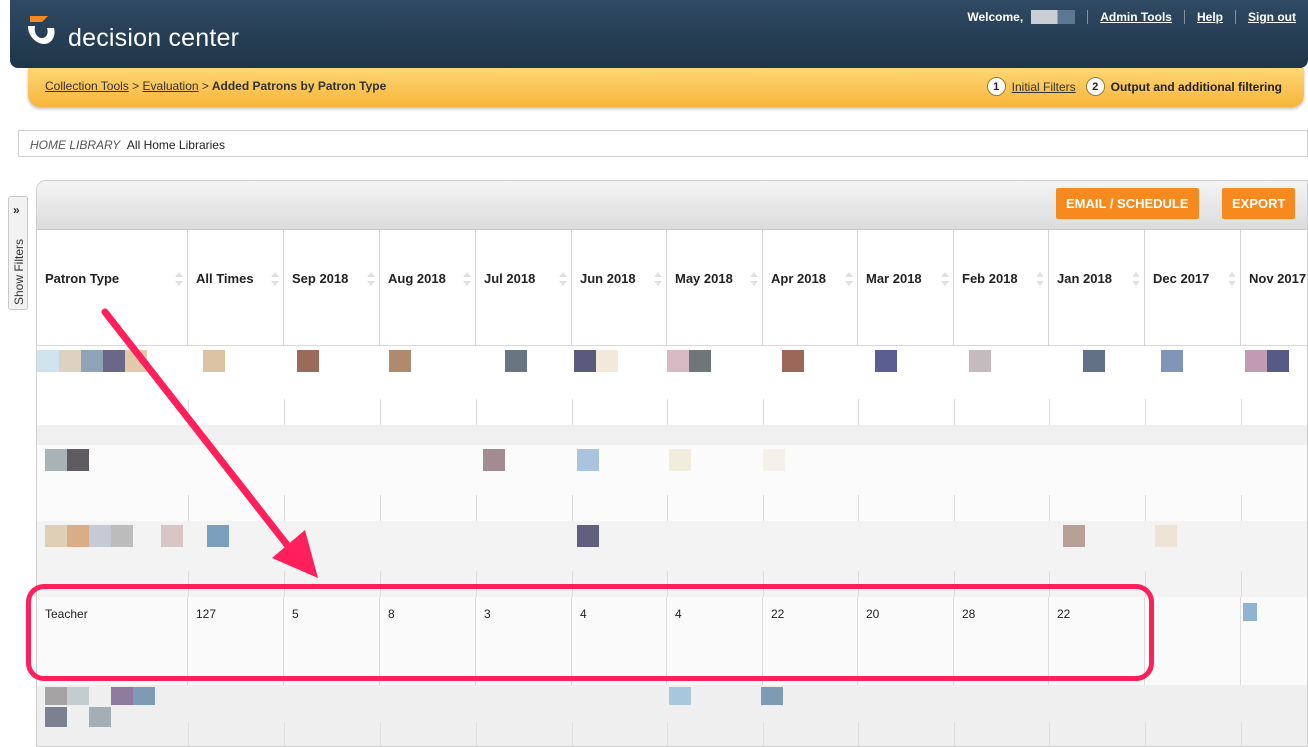  Describe the element at coordinates (75, 145) in the screenshot. I see `filter-label: HOME LIBRARY` at that location.